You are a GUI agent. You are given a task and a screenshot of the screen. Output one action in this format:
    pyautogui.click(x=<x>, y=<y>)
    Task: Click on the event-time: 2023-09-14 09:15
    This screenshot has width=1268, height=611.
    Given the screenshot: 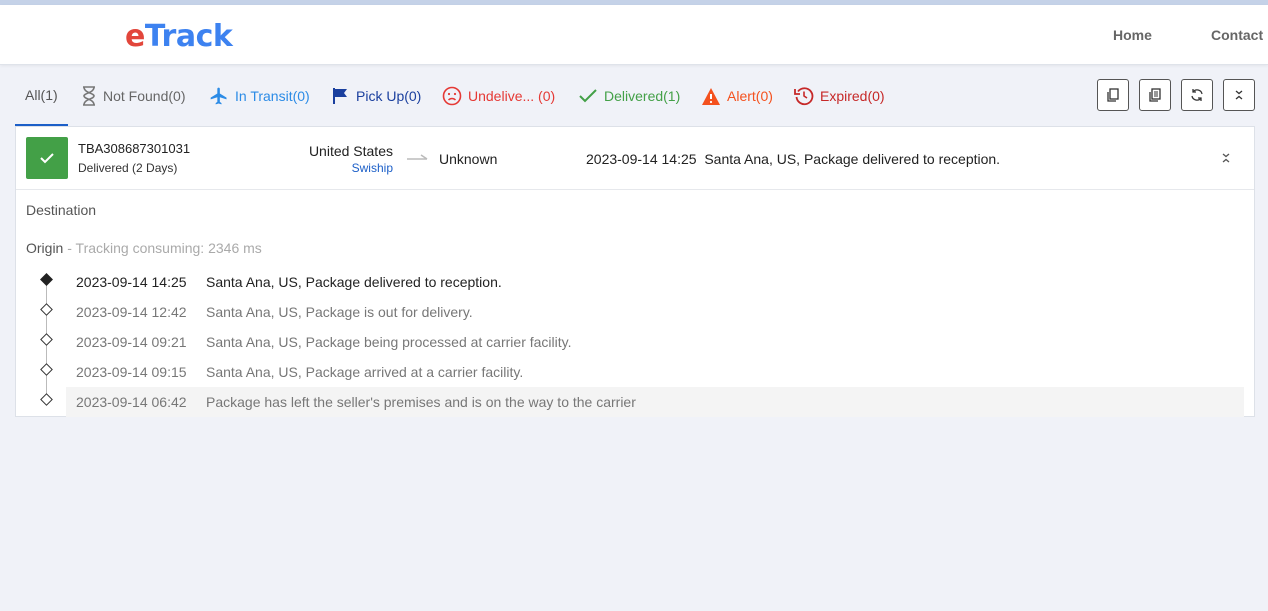 What is the action you would take?
    pyautogui.click(x=131, y=372)
    